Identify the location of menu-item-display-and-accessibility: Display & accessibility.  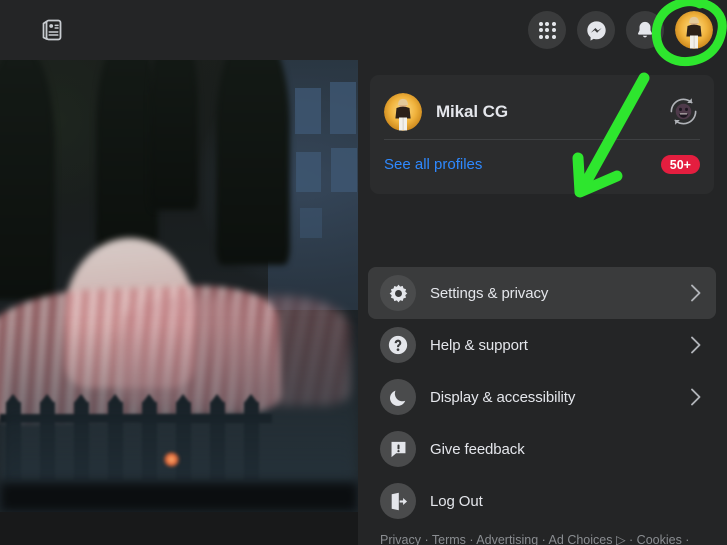
(542, 397).